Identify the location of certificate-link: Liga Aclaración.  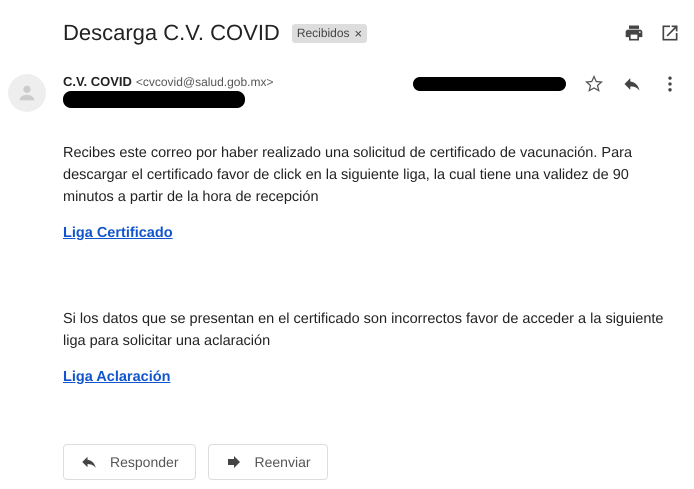
(116, 377).